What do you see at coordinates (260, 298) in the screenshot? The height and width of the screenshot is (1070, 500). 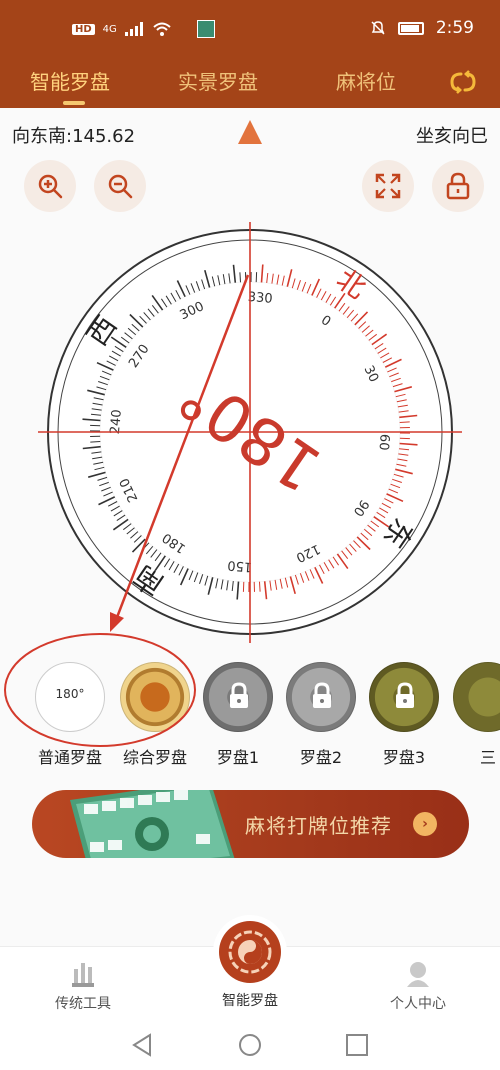 I see `compass-degree-label: 330` at bounding box center [260, 298].